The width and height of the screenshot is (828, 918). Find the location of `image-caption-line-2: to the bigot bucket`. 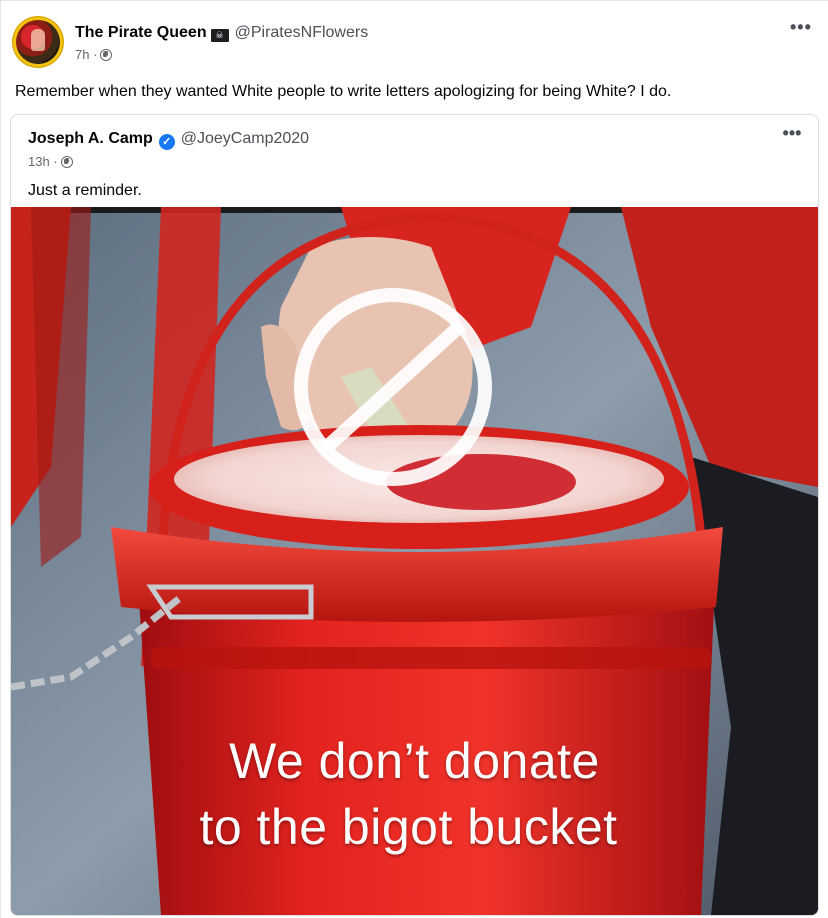

image-caption-line-2: to the bigot bucket is located at coordinates (408, 827).